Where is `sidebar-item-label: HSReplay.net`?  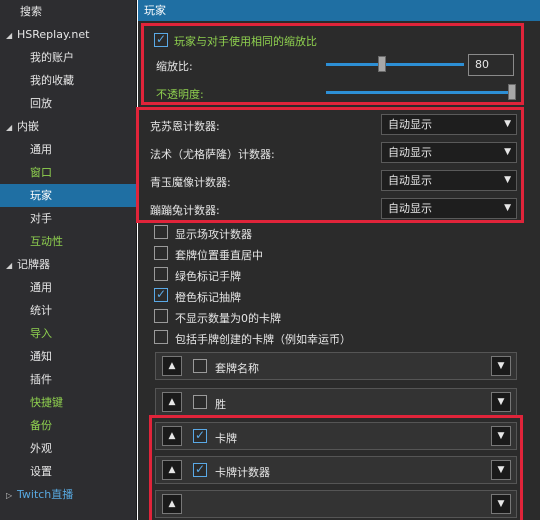 sidebar-item-label: HSReplay.net is located at coordinates (53, 34).